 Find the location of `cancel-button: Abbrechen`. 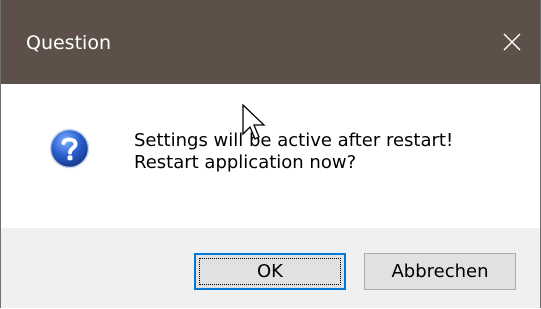

cancel-button: Abbrechen is located at coordinates (440, 271).